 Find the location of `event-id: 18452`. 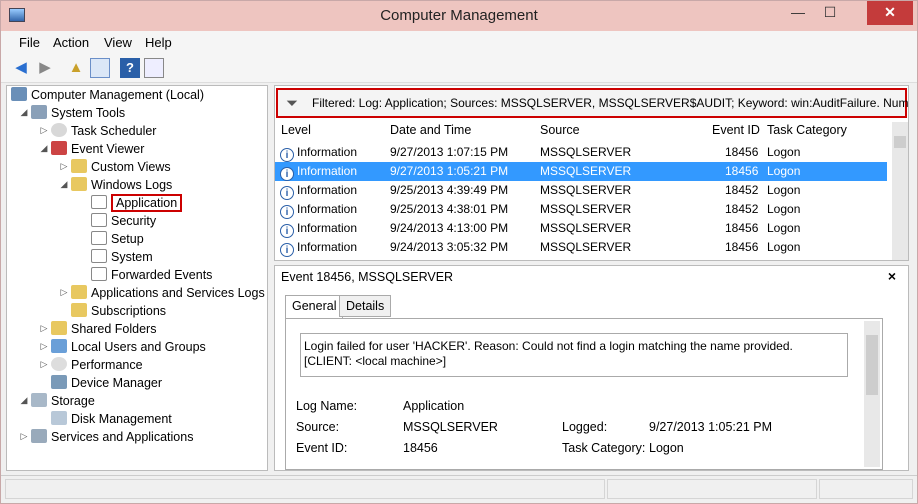

event-id: 18452 is located at coordinates (742, 209).